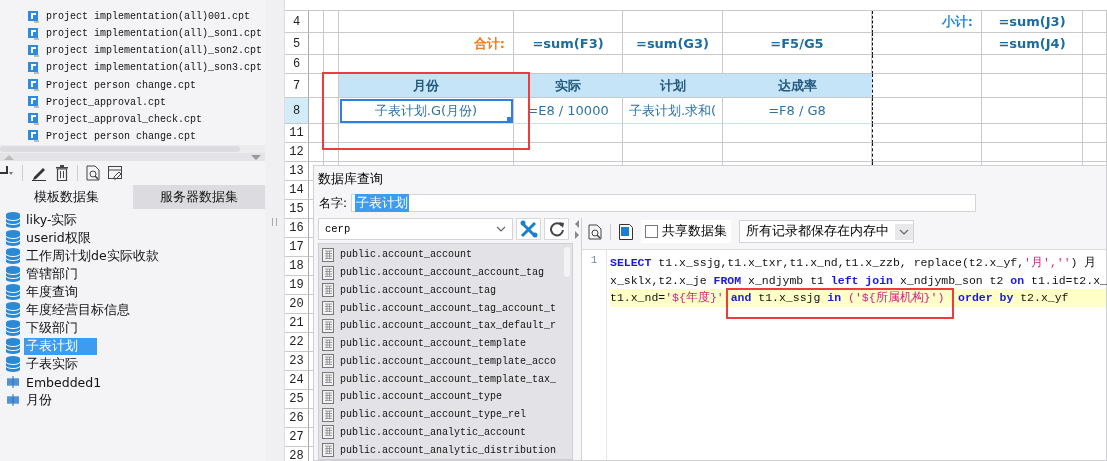 The image size is (1107, 461). Describe the element at coordinates (92, 256) in the screenshot. I see `dataset-item: 工作周计划de实际收款` at that location.